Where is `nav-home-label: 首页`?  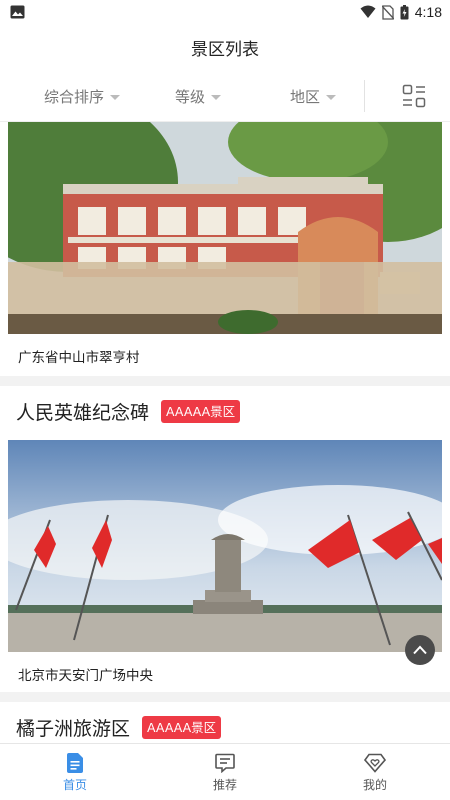
nav-home-label: 首页 is located at coordinates (74, 784).